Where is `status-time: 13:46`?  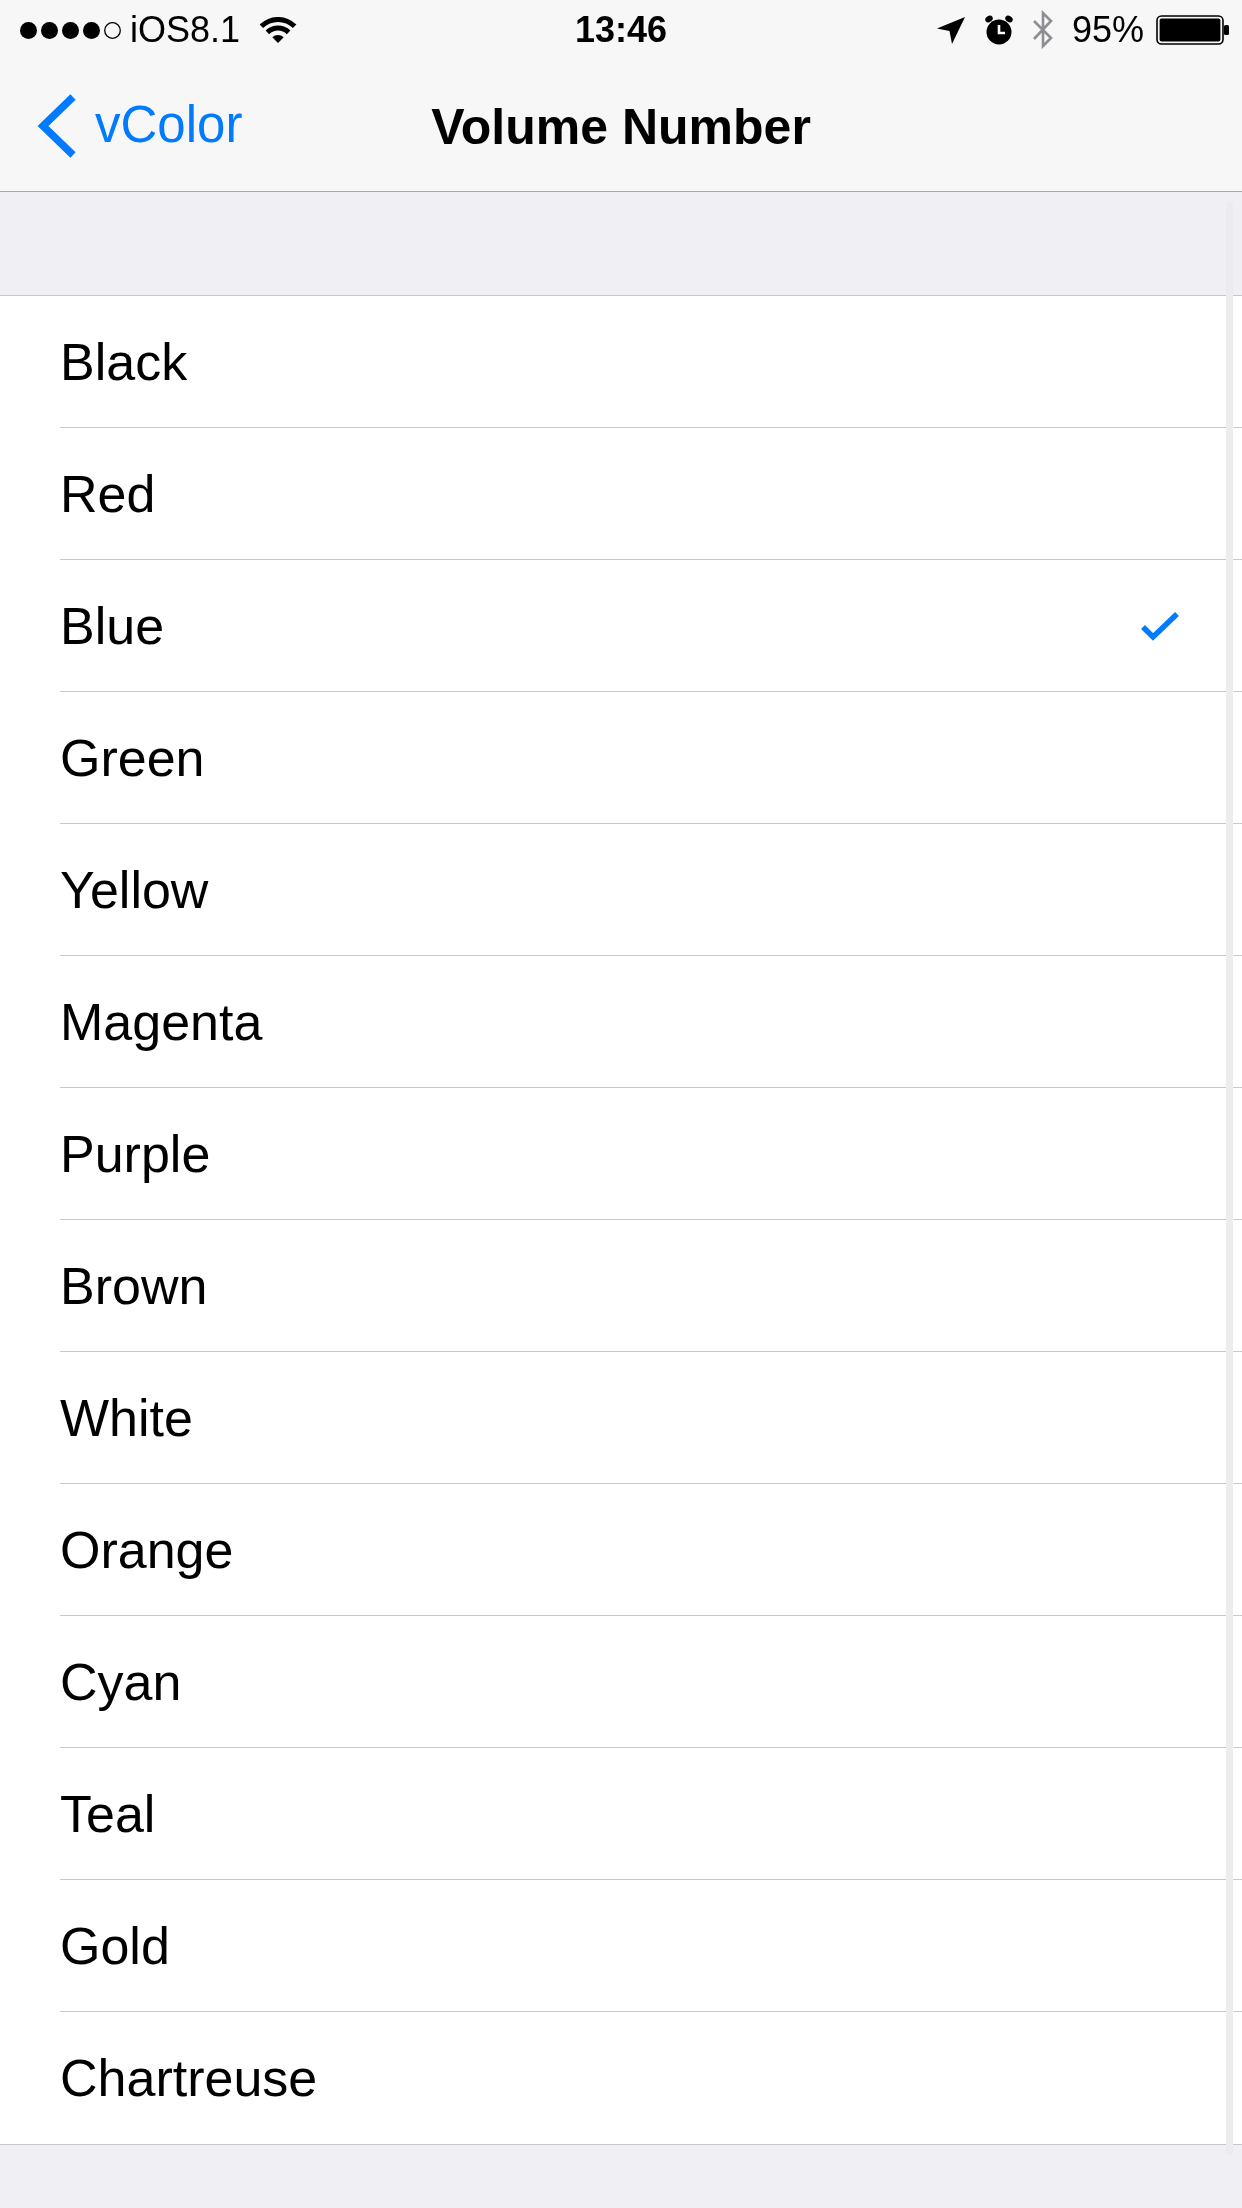 status-time: 13:46 is located at coordinates (621, 30).